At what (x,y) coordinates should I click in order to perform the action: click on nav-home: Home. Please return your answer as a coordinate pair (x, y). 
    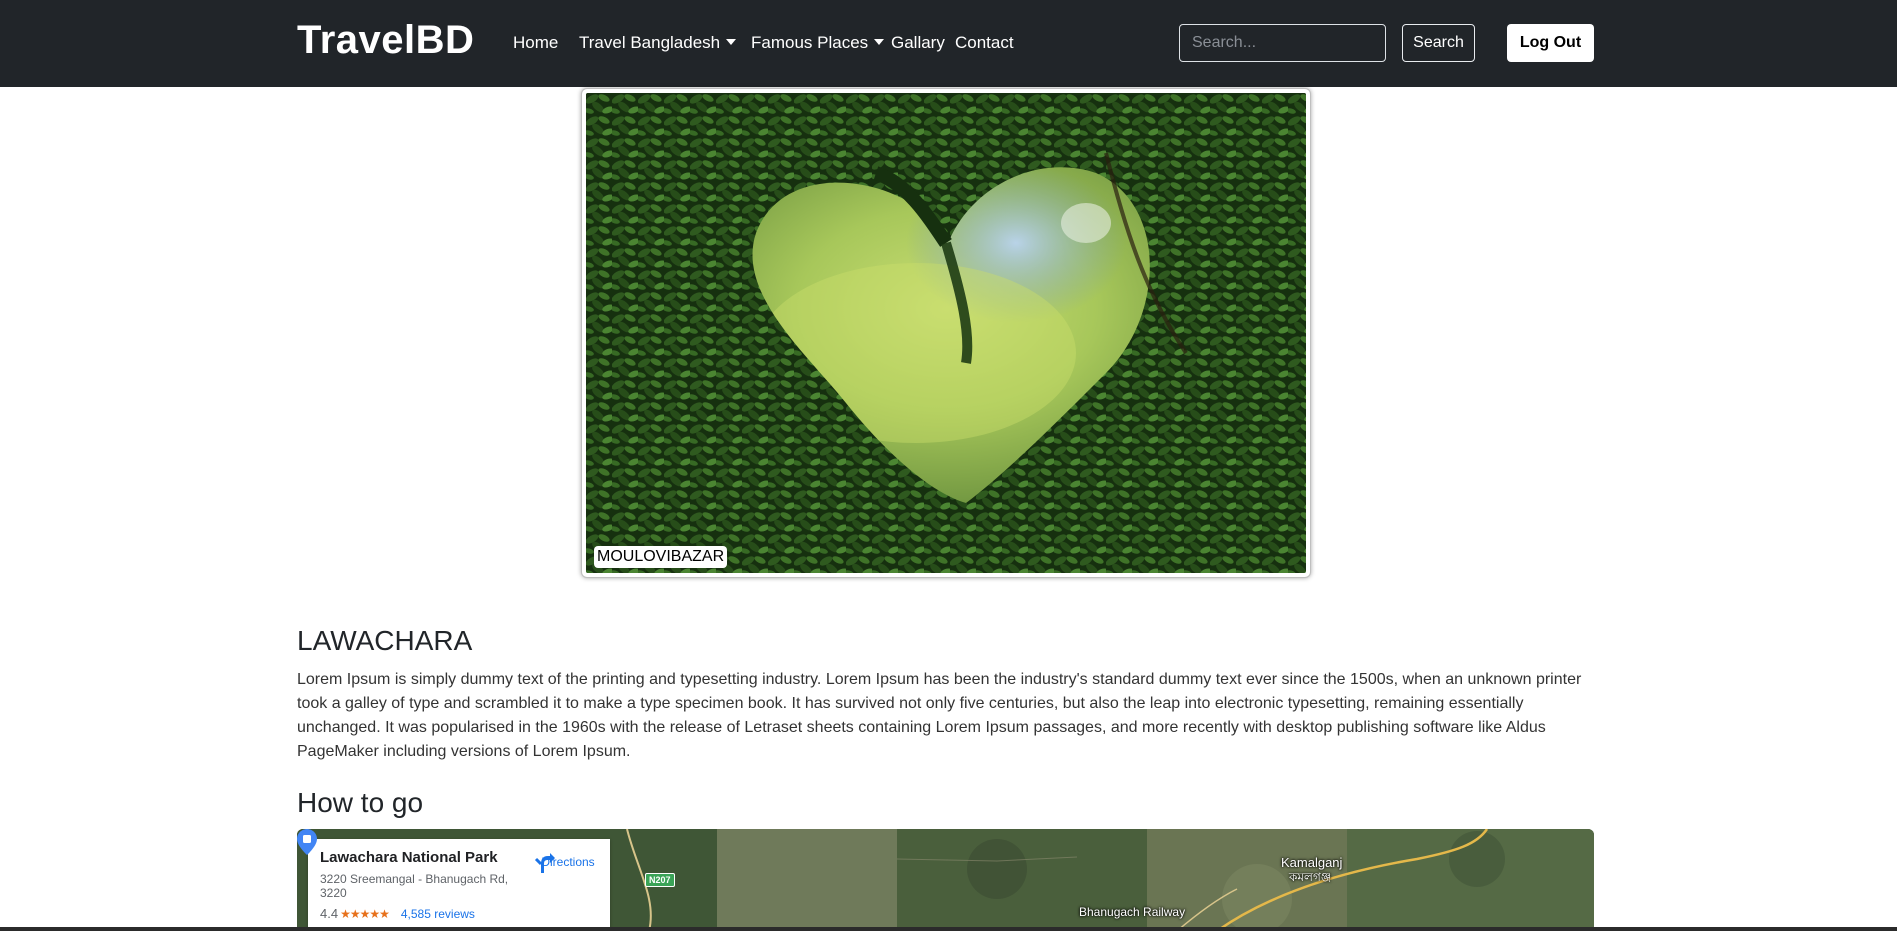
    Looking at the image, I should click on (535, 43).